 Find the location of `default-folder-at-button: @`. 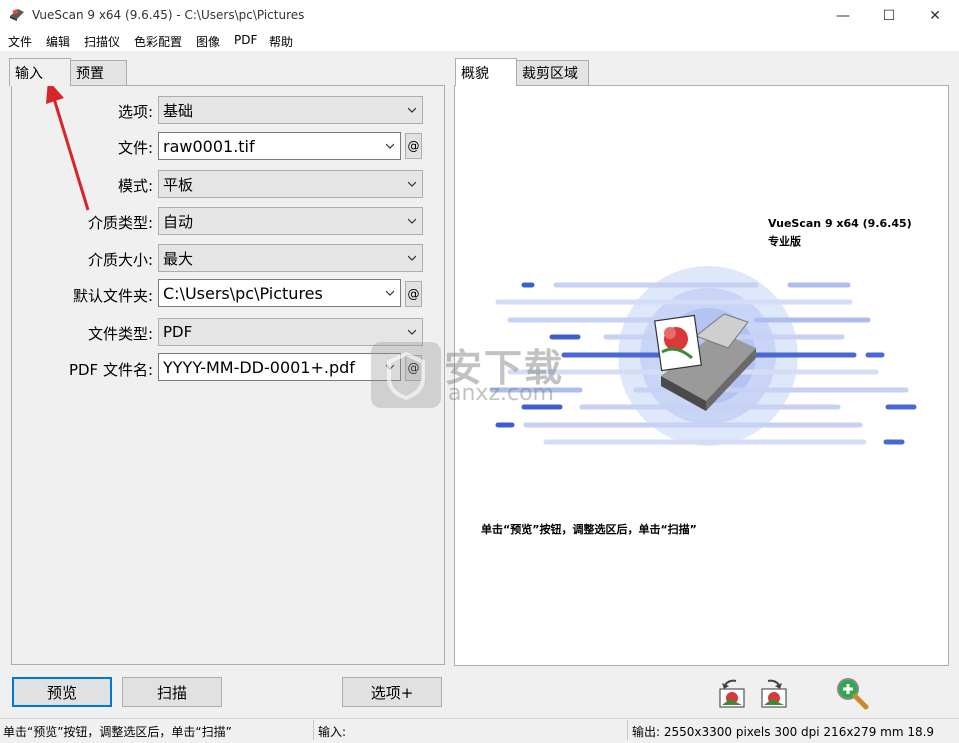

default-folder-at-button: @ is located at coordinates (413, 294).